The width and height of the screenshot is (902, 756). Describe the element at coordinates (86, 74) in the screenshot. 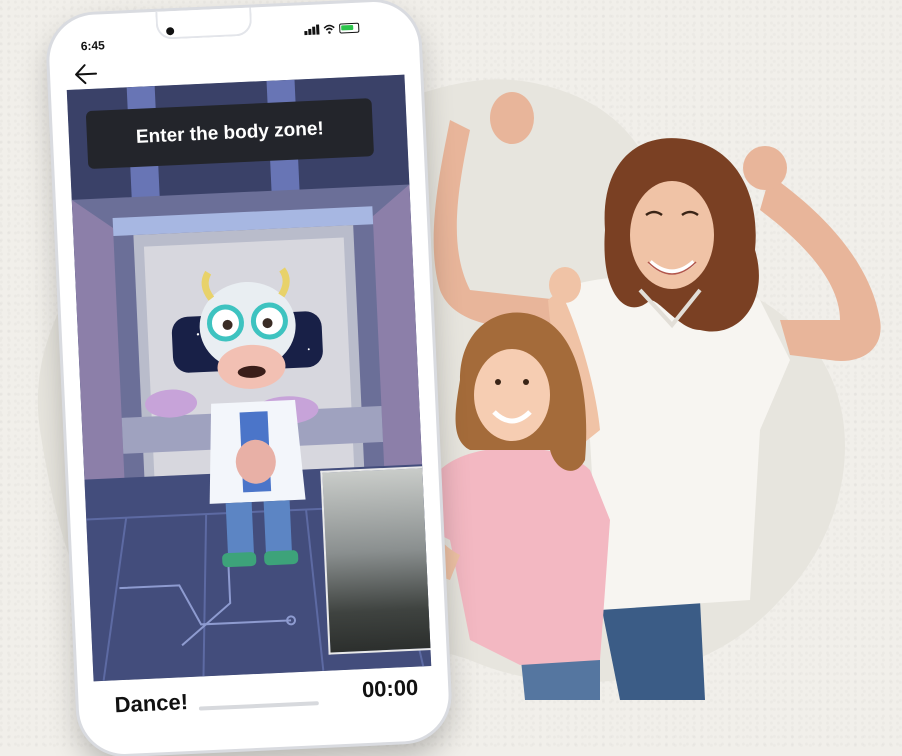

I see `arrow-left-icon` at that location.